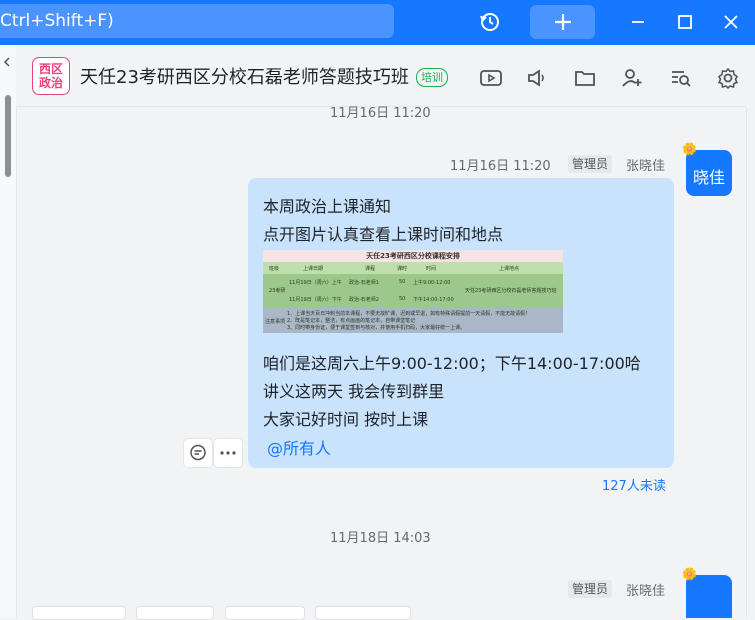 Image resolution: width=755 pixels, height=620 pixels. I want to click on message-line-5: 大家记好时间 按时上课, so click(346, 419).